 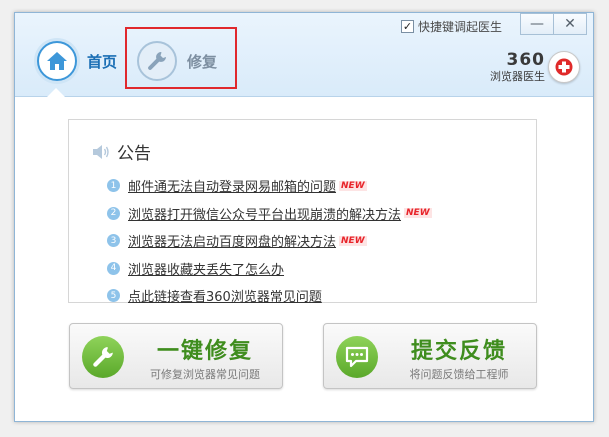 I want to click on brand: 360 浏览器医生, so click(x=513, y=67).